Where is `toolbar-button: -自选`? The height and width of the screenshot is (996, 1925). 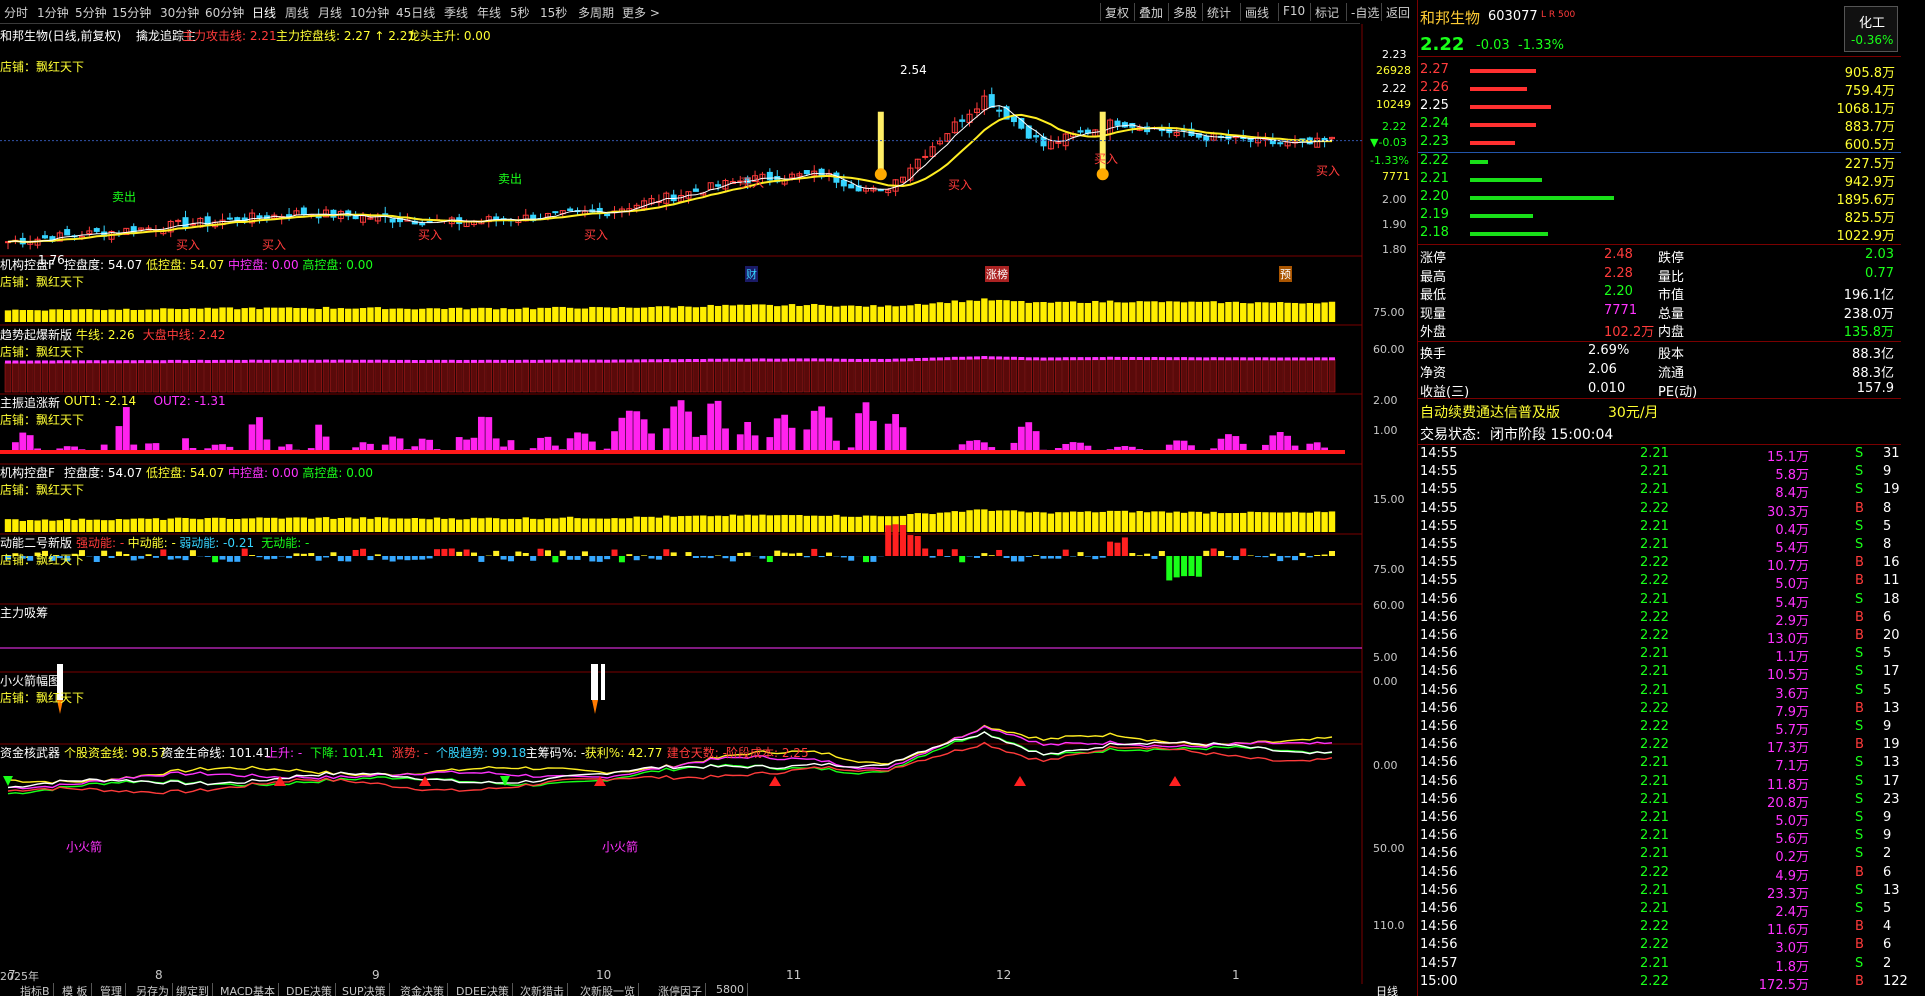 toolbar-button: -自选 is located at coordinates (1364, 12).